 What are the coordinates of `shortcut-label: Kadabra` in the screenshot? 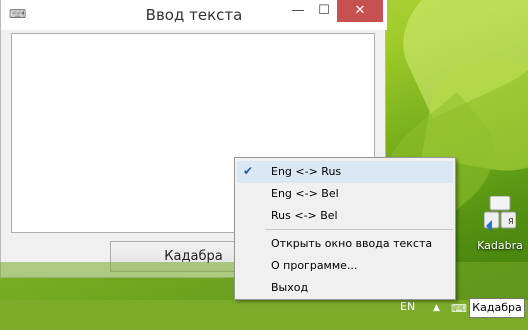 It's located at (500, 245).